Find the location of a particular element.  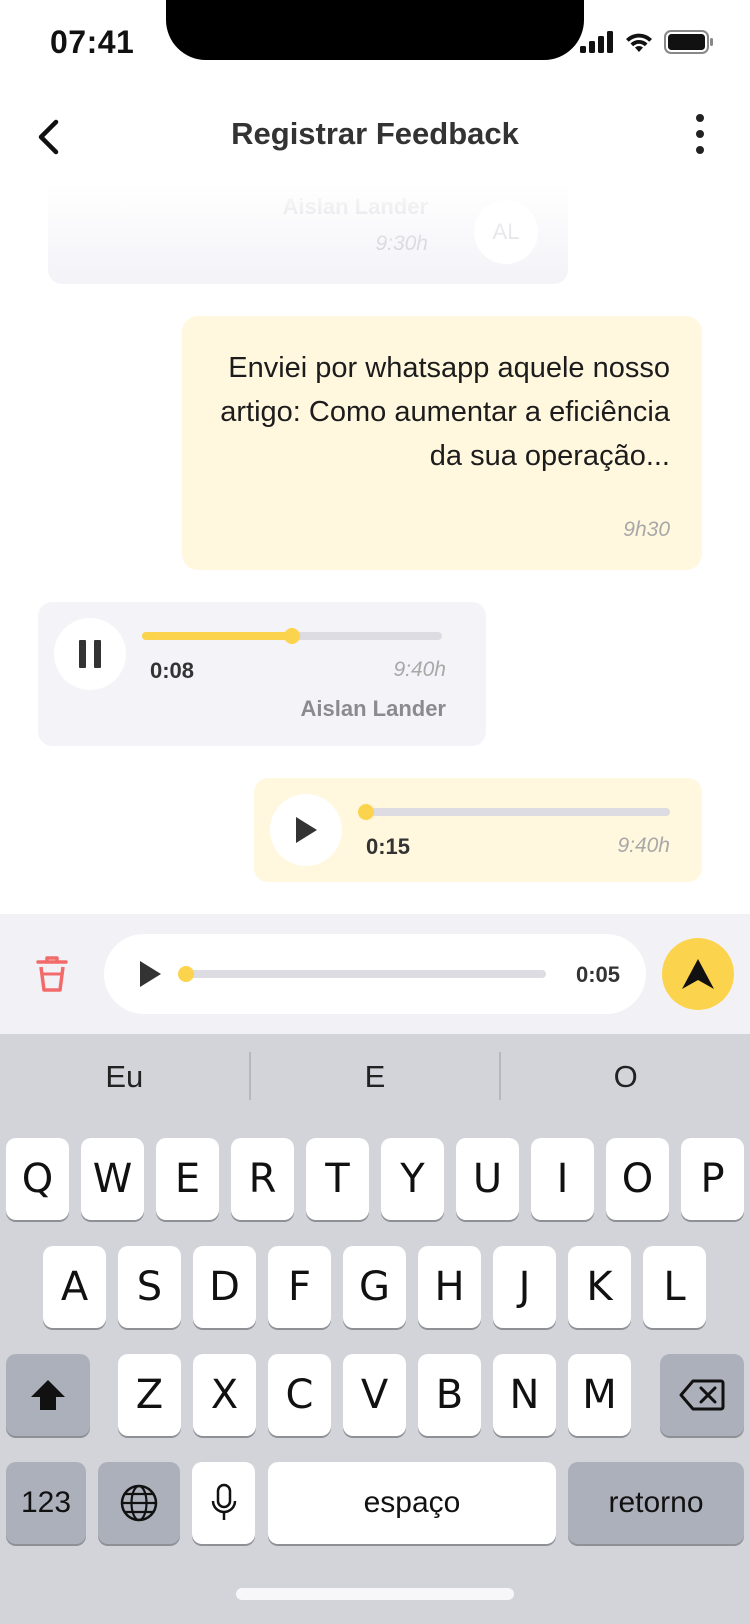

message-time: 9h30 is located at coordinates (646, 529).